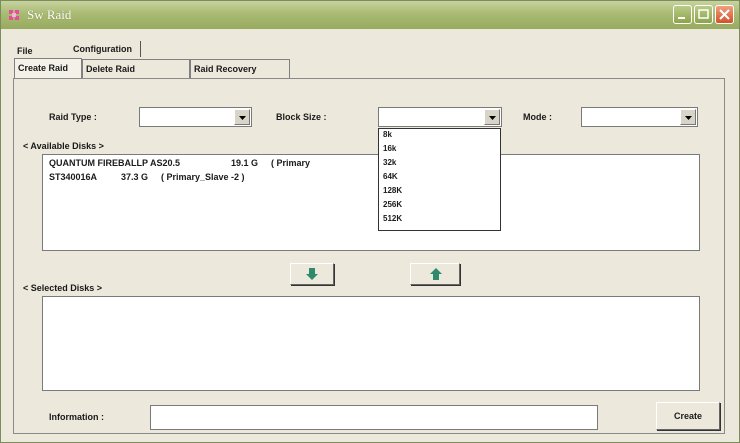 The image size is (740, 443). What do you see at coordinates (370, 15) in the screenshot?
I see `title-bar: Sw Raid` at bounding box center [370, 15].